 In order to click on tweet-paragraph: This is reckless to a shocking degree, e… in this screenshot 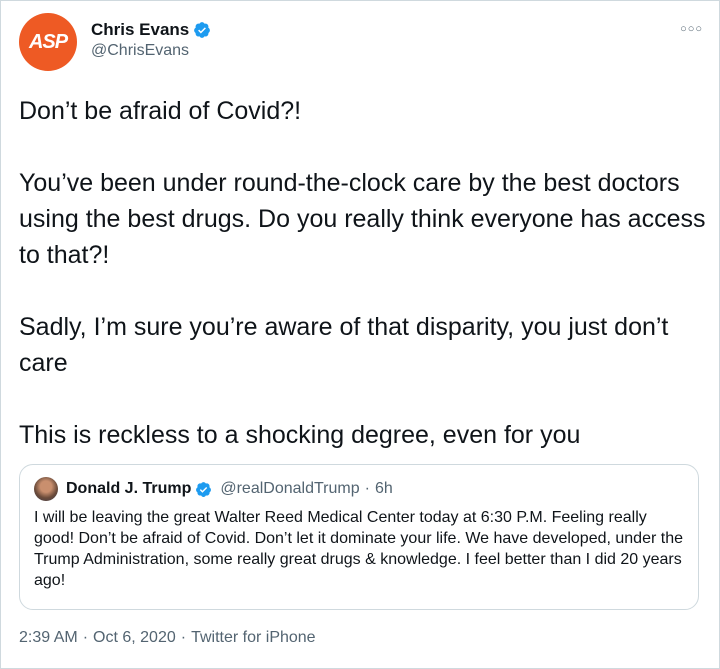, I will do `click(300, 435)`.